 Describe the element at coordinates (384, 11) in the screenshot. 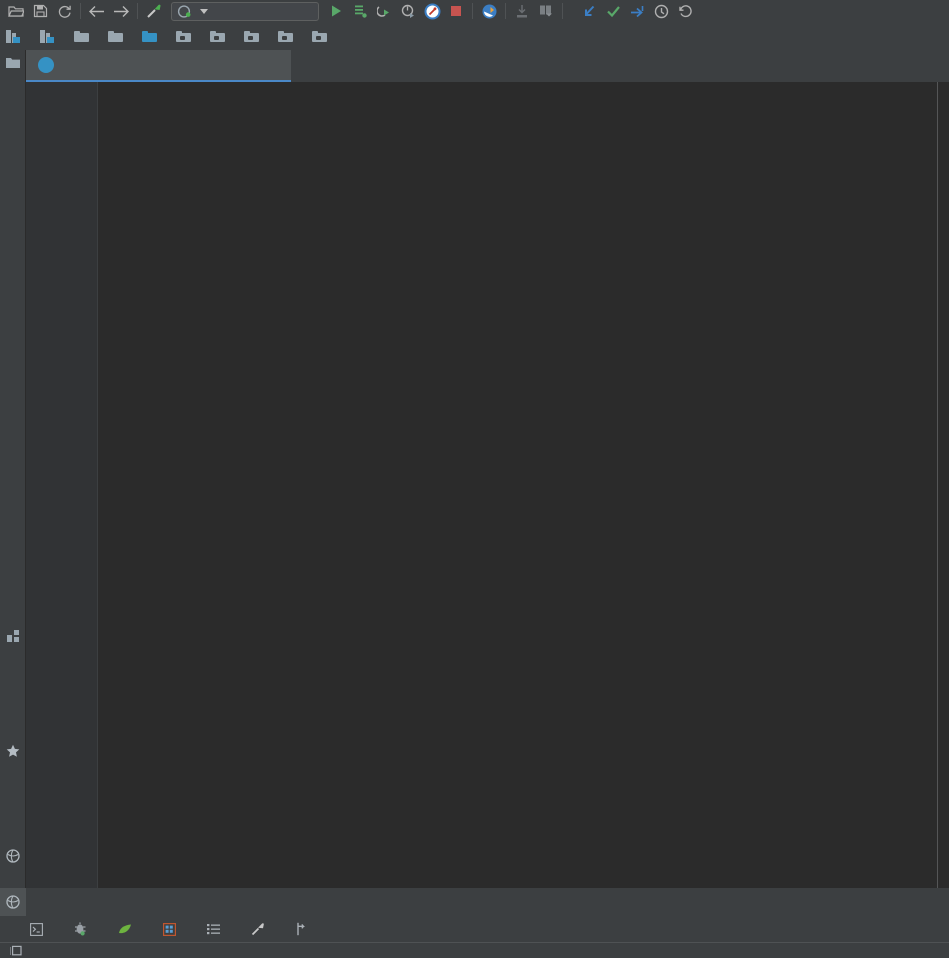

I see `debug-icon` at that location.